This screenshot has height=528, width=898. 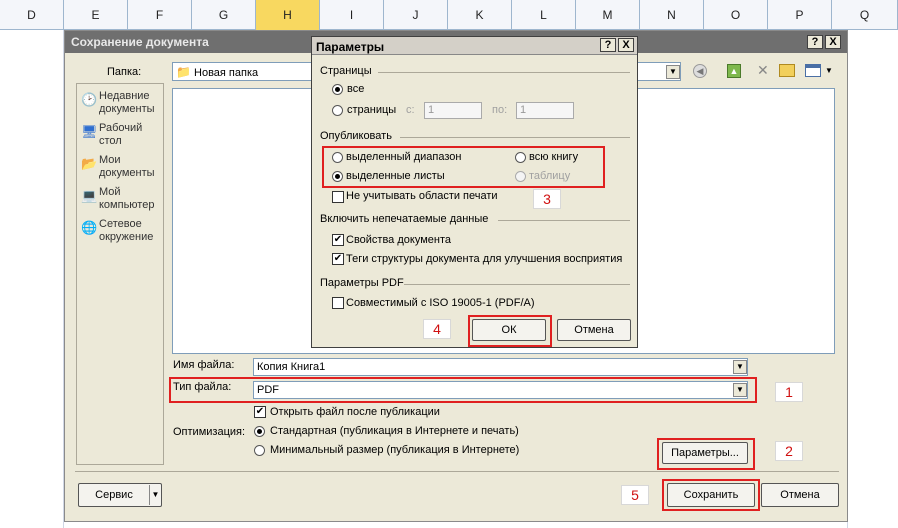 I want to click on save-dialog-close-button: X, so click(x=833, y=42).